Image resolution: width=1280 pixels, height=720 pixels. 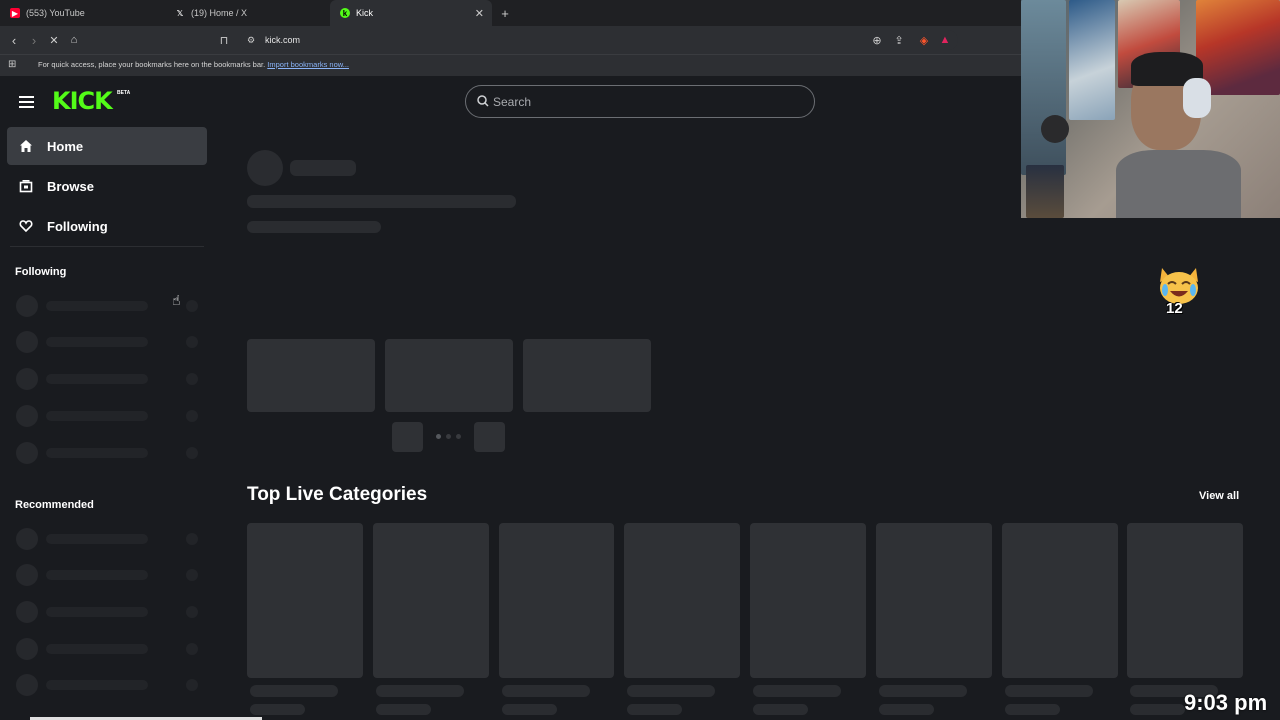 I want to click on apps-grid-icon: ⊞, so click(x=12, y=64).